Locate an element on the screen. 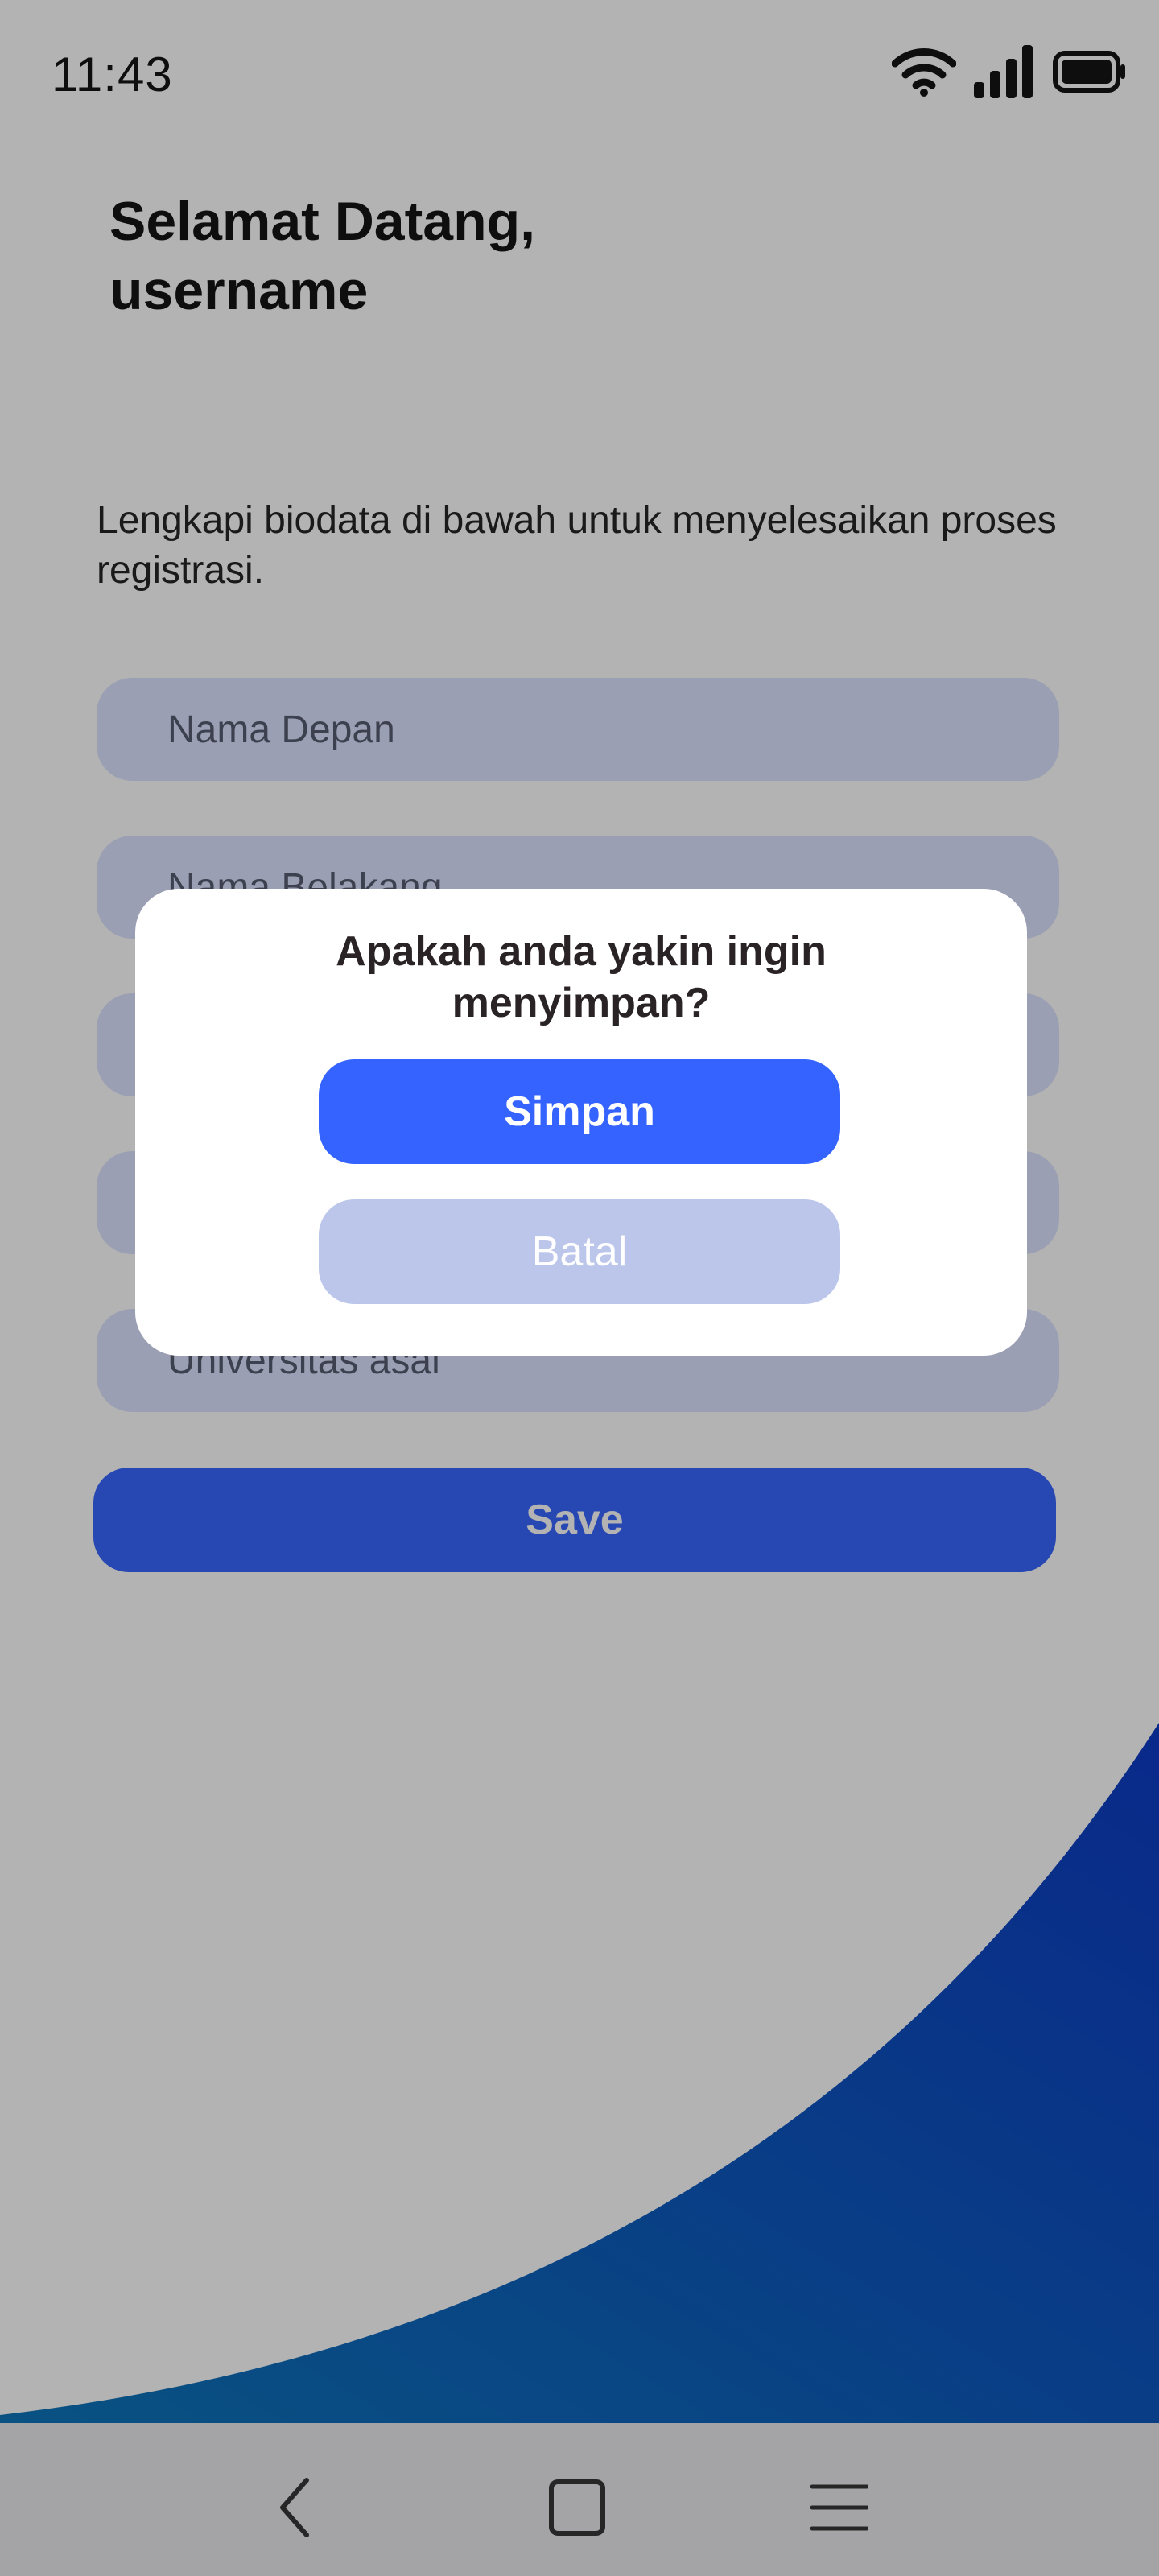 This screenshot has height=2576, width=1159. dialog-title: Apakah anda yakin ingin menyimpan? is located at coordinates (581, 977).